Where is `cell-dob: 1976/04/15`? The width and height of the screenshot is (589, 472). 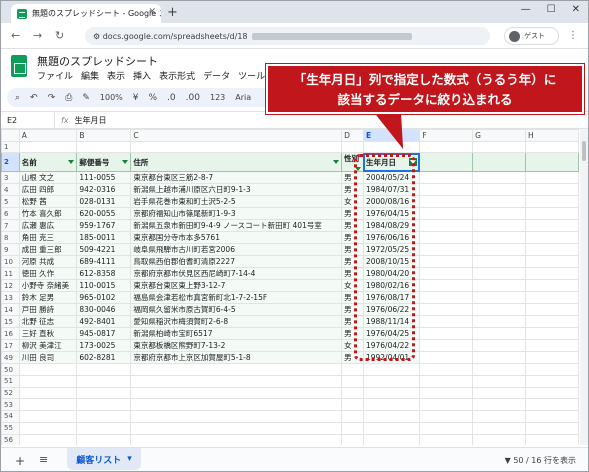 cell-dob: 1976/04/15 is located at coordinates (391, 214).